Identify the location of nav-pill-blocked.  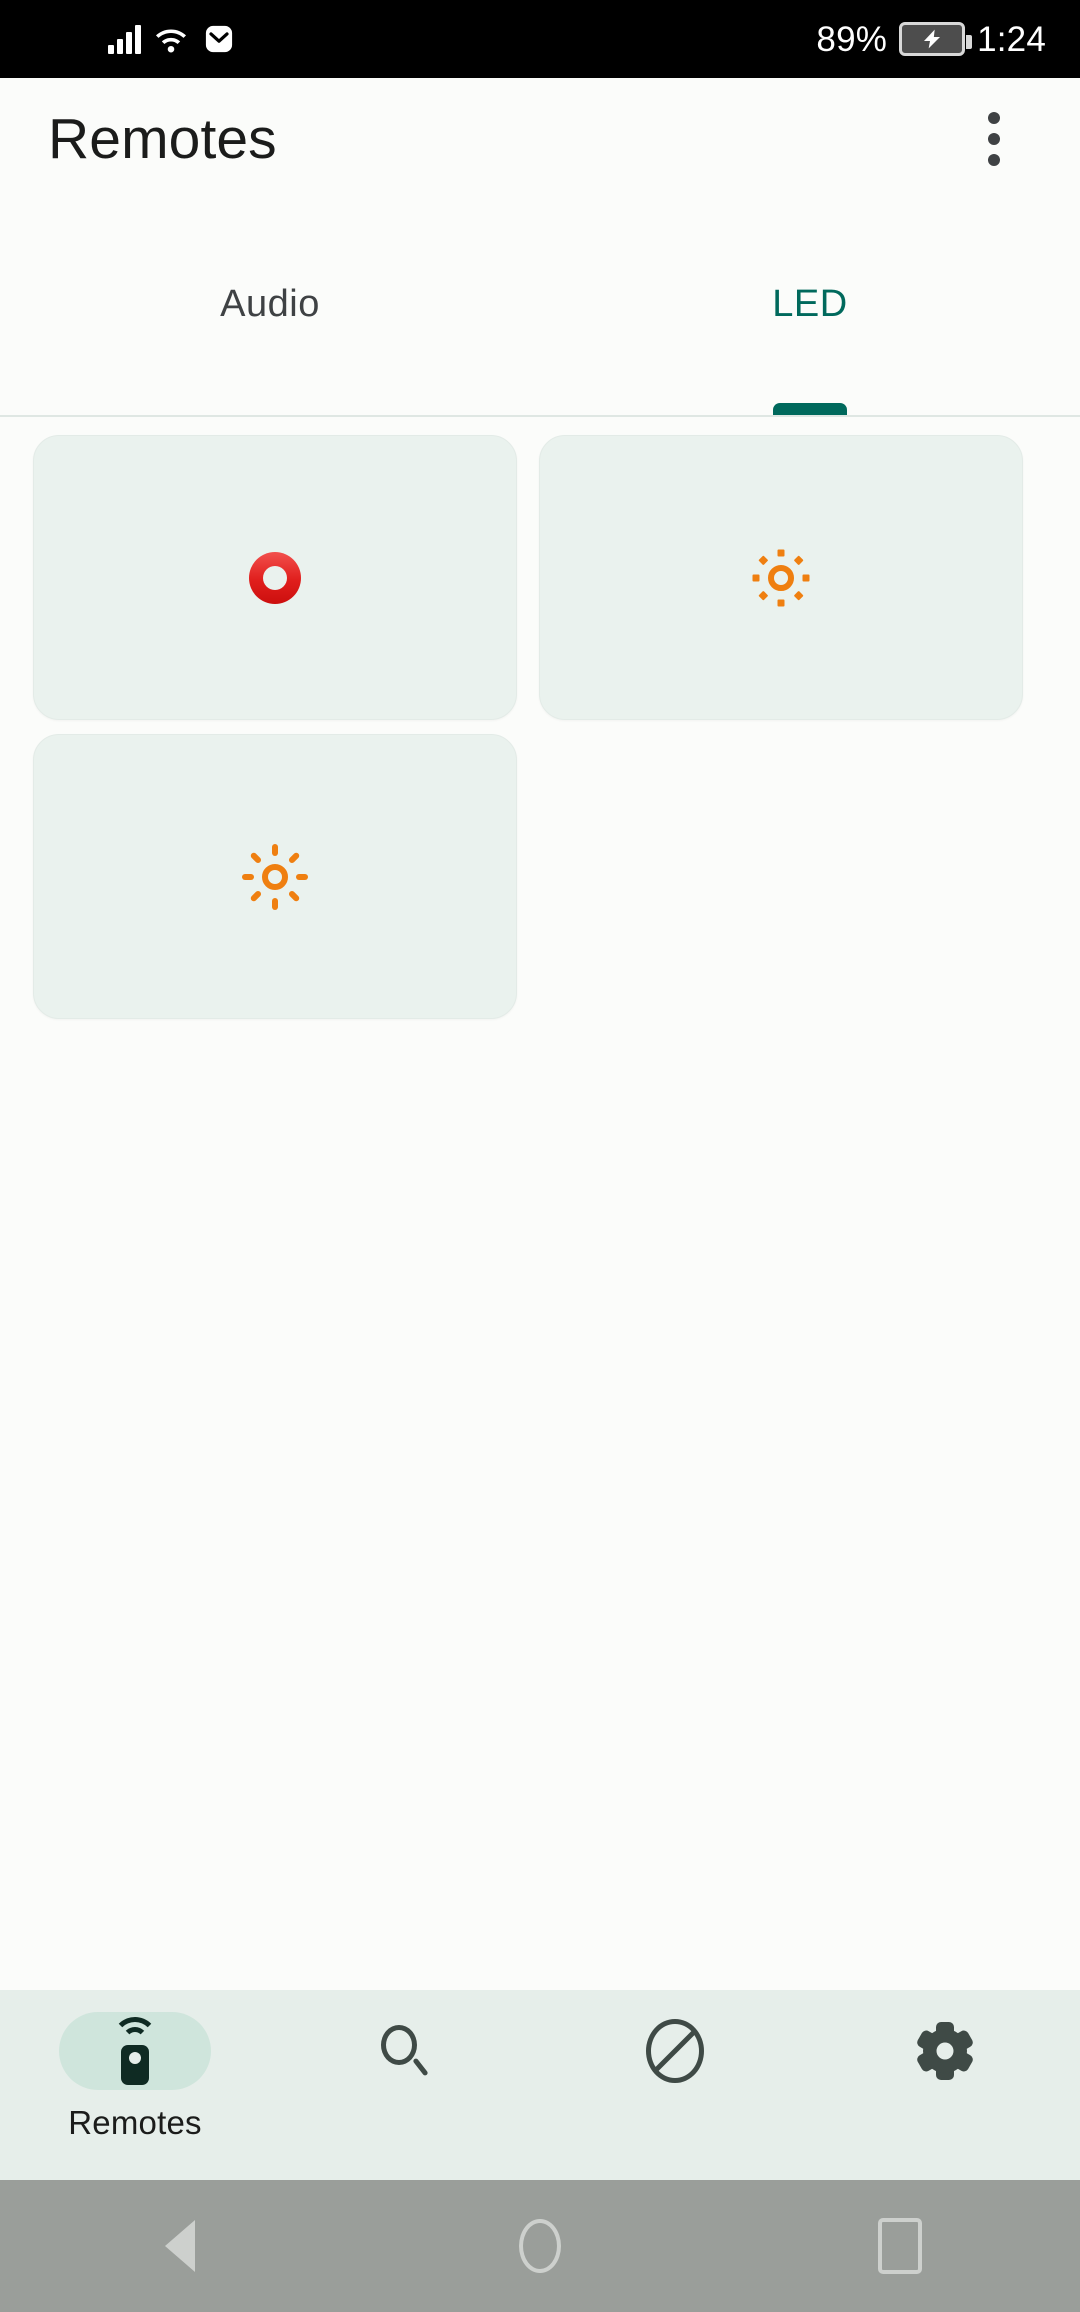
(675, 2051).